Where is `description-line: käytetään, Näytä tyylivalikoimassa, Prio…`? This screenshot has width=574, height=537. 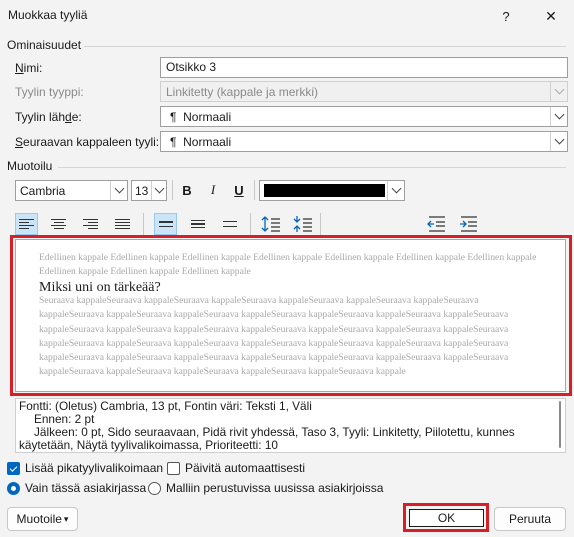
description-line: käytetään, Näytä tyylivalikoimassa, Prio… is located at coordinates (148, 445).